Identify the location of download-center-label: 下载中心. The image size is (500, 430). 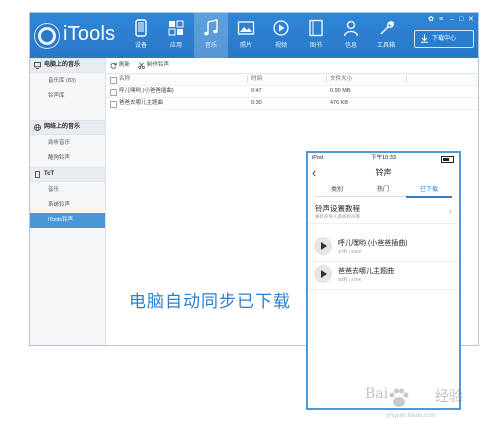
(444, 39).